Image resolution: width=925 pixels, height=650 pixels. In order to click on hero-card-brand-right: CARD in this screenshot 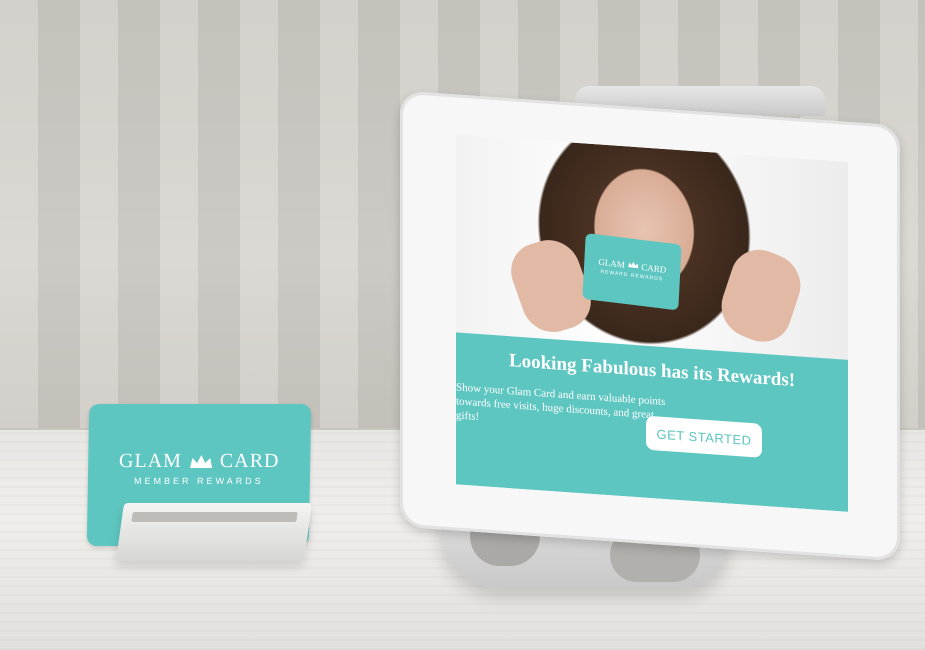, I will do `click(654, 268)`.